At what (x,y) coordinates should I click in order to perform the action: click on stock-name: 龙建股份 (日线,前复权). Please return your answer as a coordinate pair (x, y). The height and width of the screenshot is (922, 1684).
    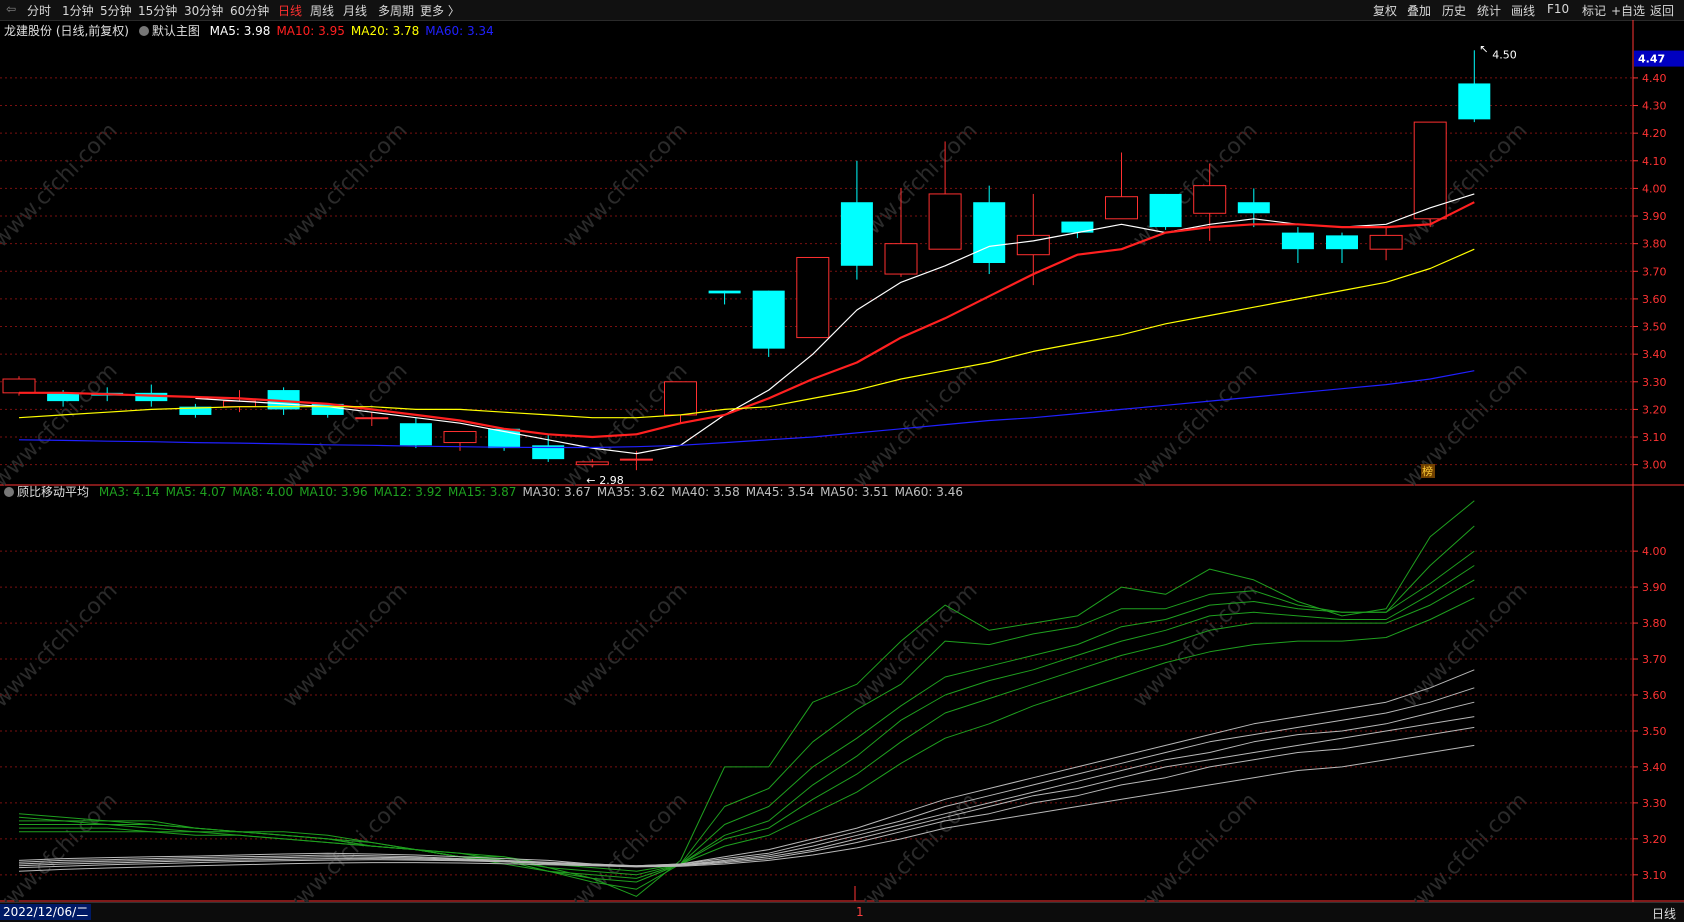
    Looking at the image, I should click on (66, 31).